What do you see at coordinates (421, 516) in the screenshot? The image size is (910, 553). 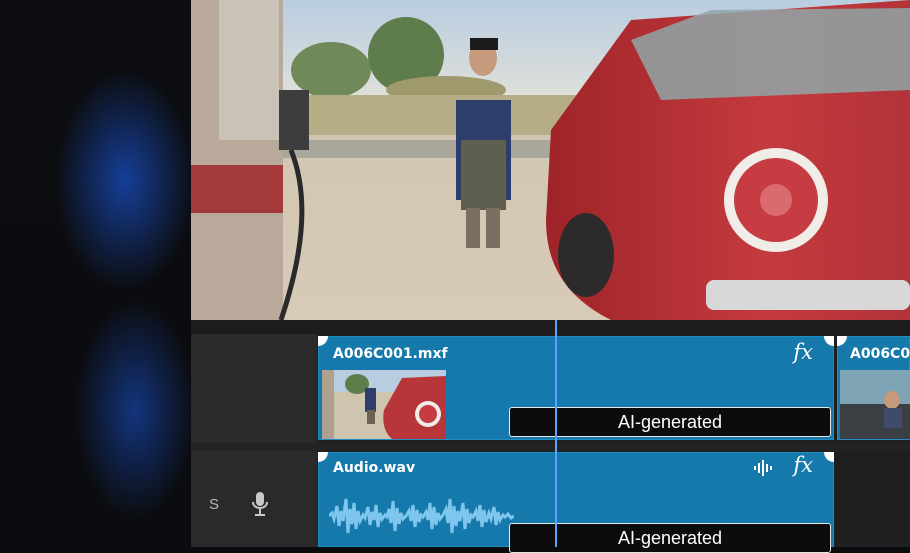 I see `audio-waveform` at bounding box center [421, 516].